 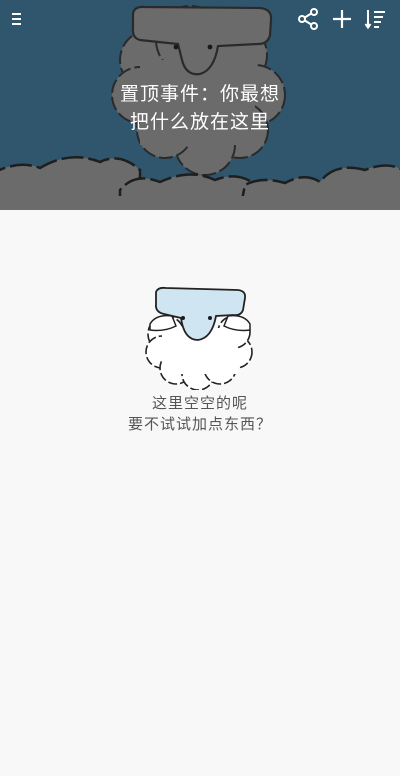 What do you see at coordinates (199, 338) in the screenshot?
I see `sheep-icon` at bounding box center [199, 338].